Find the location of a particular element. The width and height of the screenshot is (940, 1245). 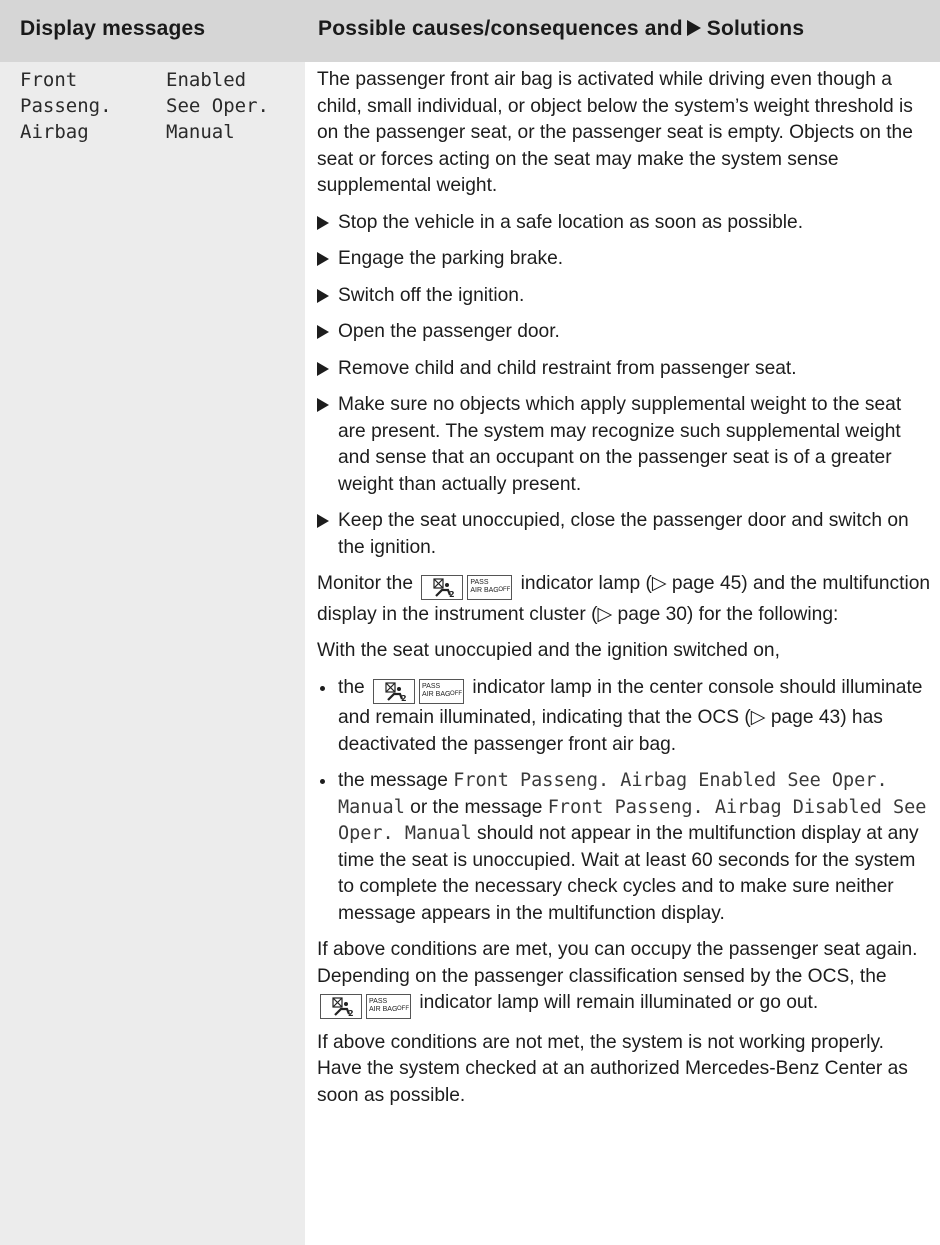

display-message-part-a: Front Passeng. Airbag is located at coordinates (66, 106).